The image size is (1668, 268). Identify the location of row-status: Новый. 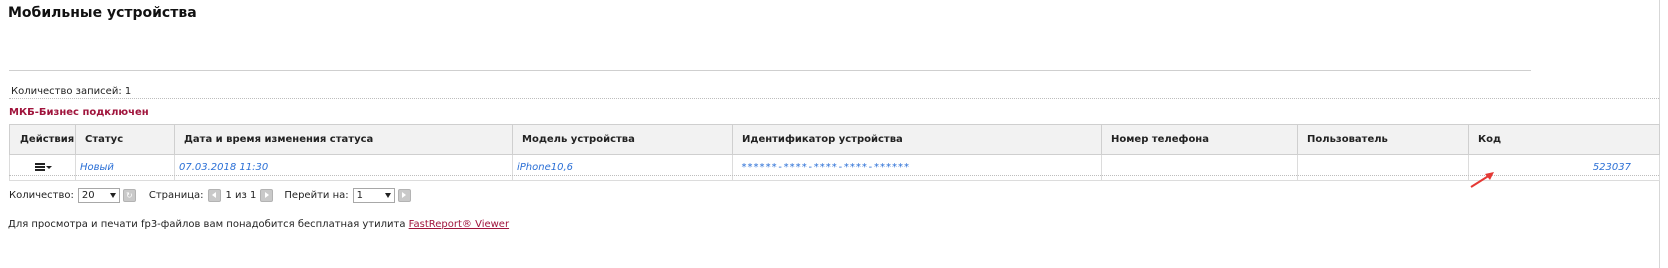
(125, 167).